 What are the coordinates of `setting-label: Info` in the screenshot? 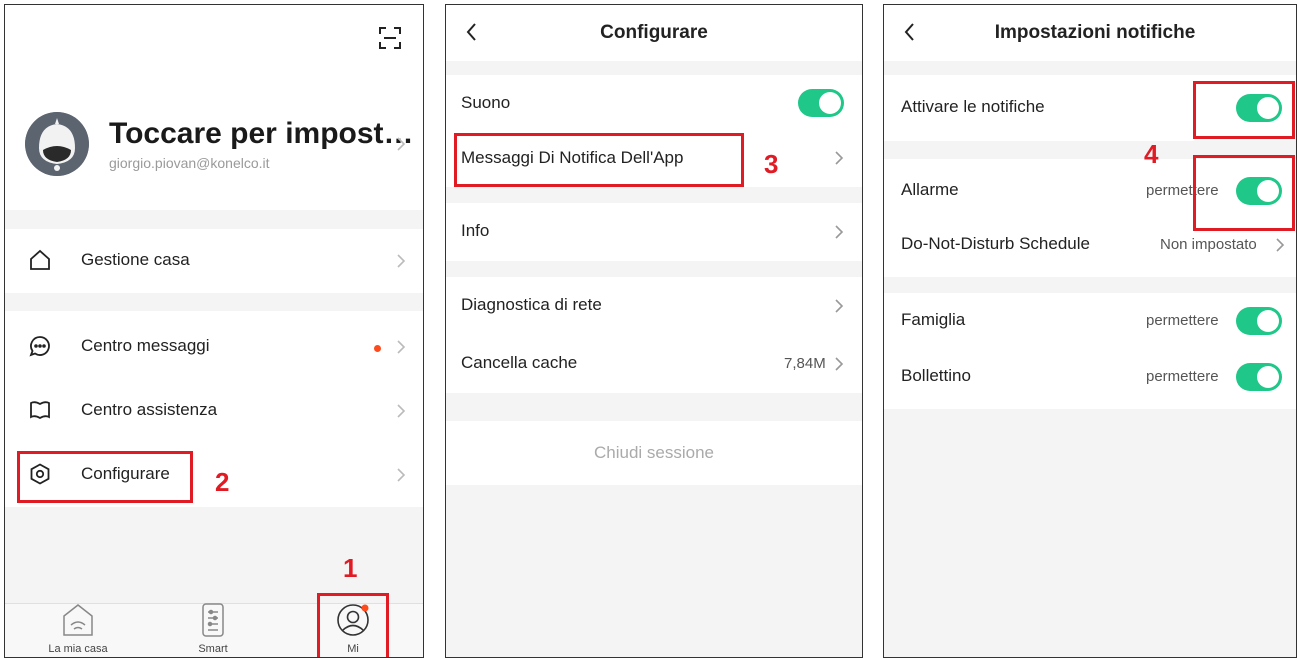 It's located at (475, 230).